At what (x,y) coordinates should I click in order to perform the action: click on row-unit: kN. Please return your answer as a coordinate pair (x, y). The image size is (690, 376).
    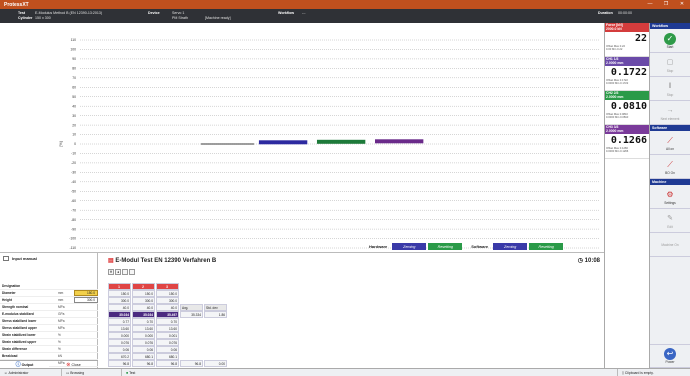
    Looking at the image, I should click on (60, 356).